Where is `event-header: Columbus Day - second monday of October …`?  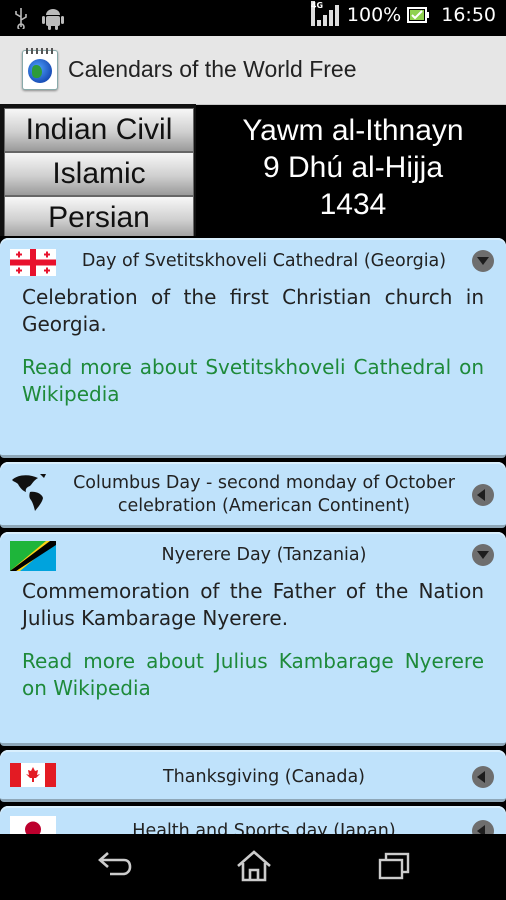 event-header: Columbus Day - second monday of October … is located at coordinates (253, 495).